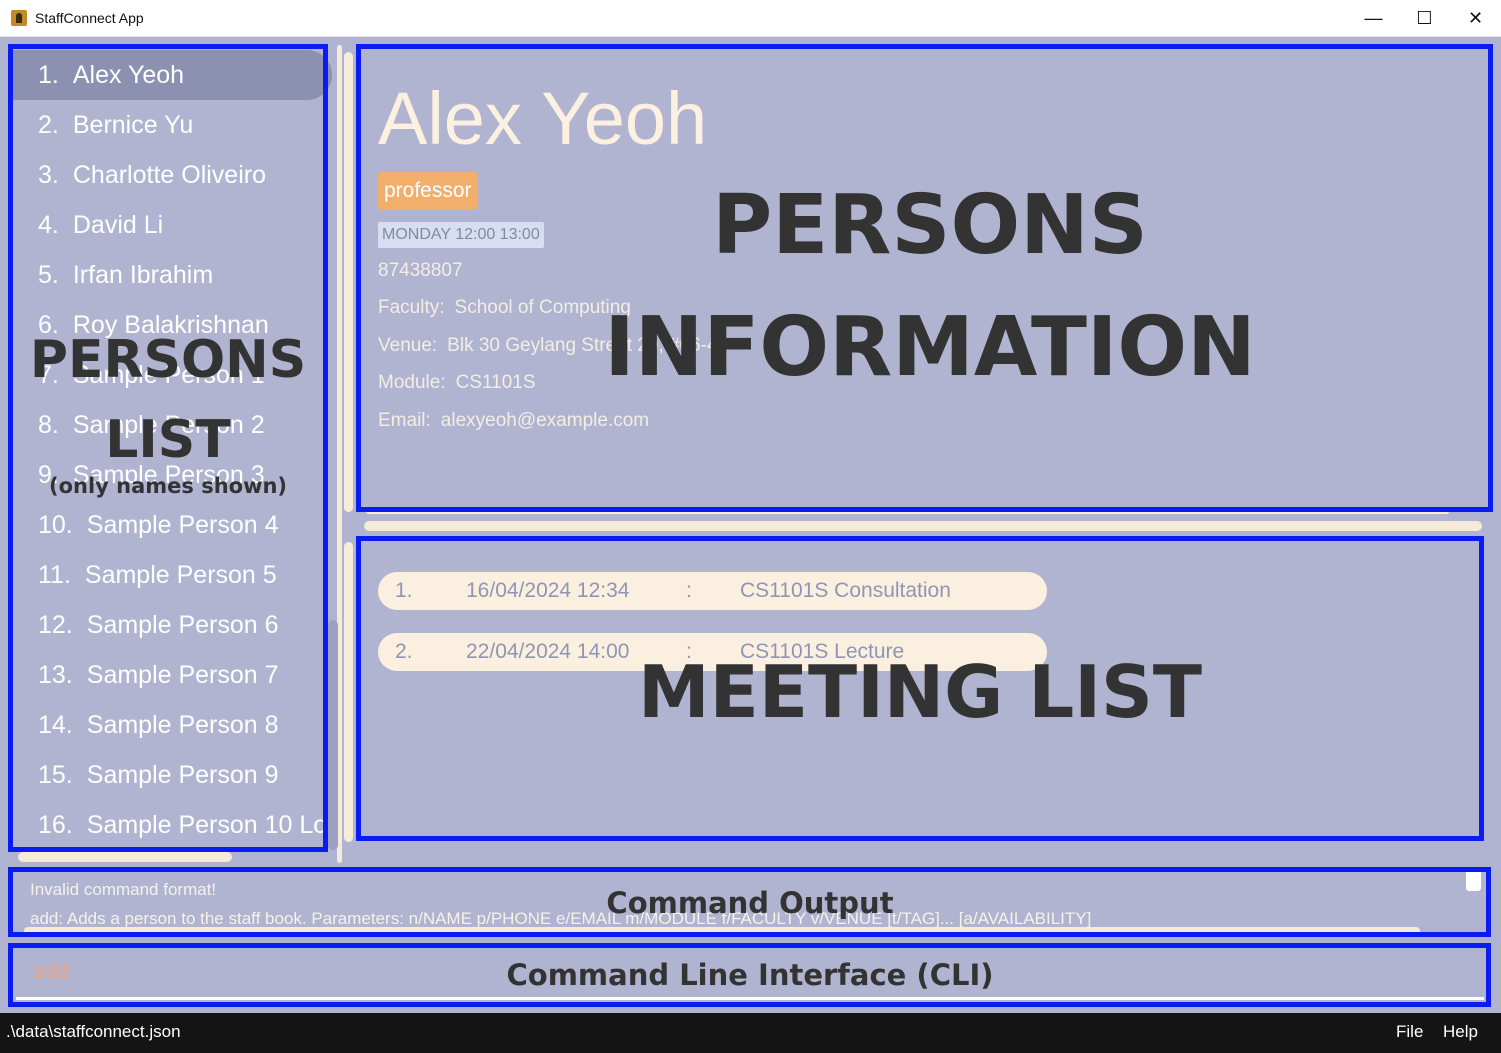 This screenshot has height=1053, width=1501. What do you see at coordinates (333, 735) in the screenshot?
I see `persons-list-scrollbar-thumb` at bounding box center [333, 735].